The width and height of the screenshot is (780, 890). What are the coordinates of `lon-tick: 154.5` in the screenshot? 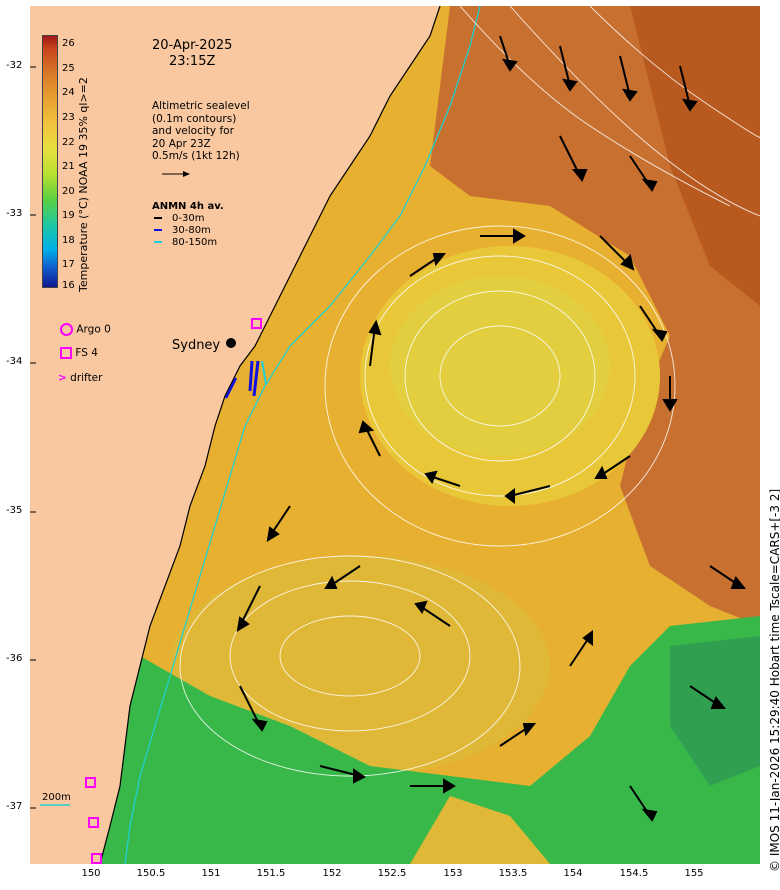 It's located at (634, 873).